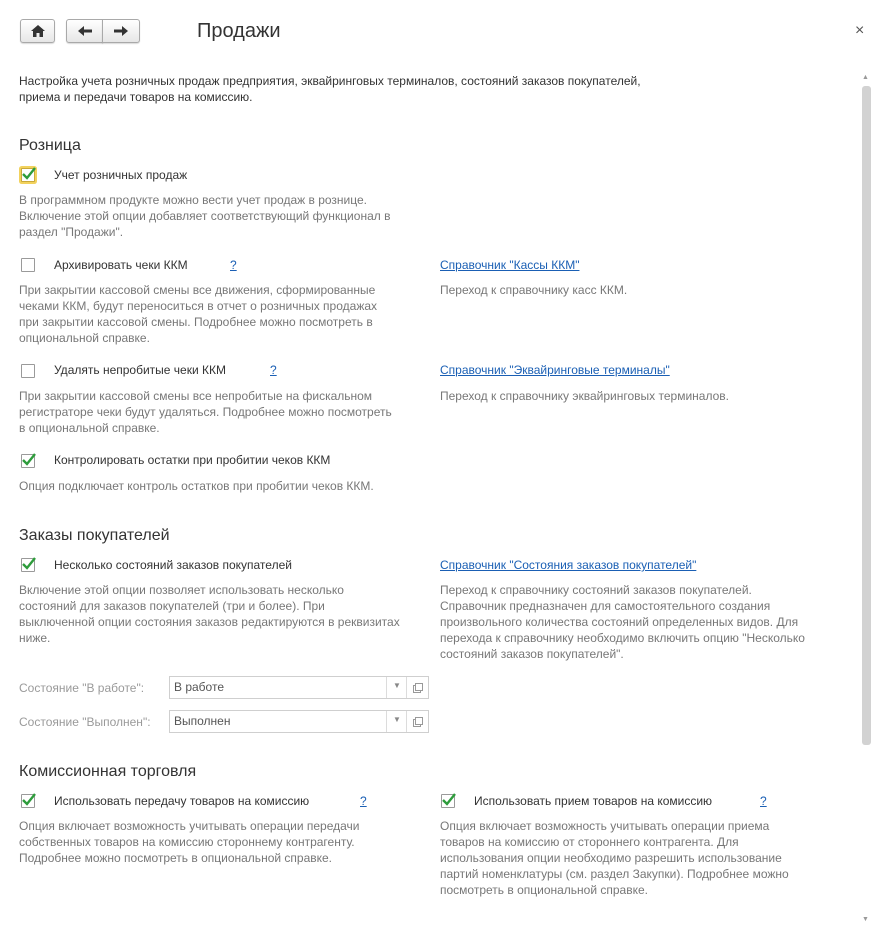 This screenshot has width=883, height=933. Describe the element at coordinates (866, 415) in the screenshot. I see `scrollbar-thumb` at that location.